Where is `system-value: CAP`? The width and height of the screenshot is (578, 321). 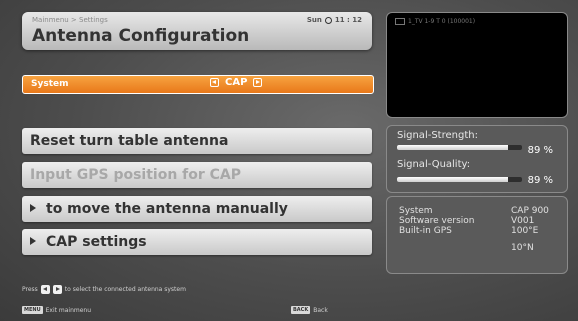 system-value: CAP is located at coordinates (236, 82).